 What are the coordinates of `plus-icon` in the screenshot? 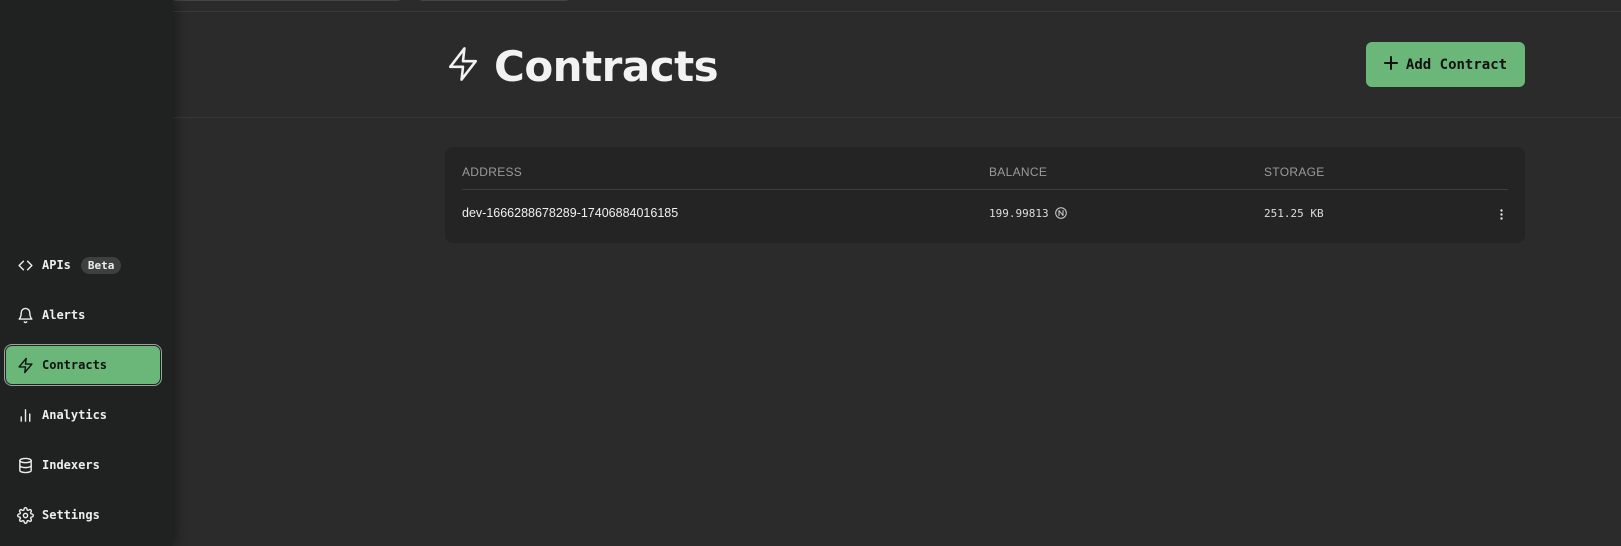 It's located at (1390, 64).